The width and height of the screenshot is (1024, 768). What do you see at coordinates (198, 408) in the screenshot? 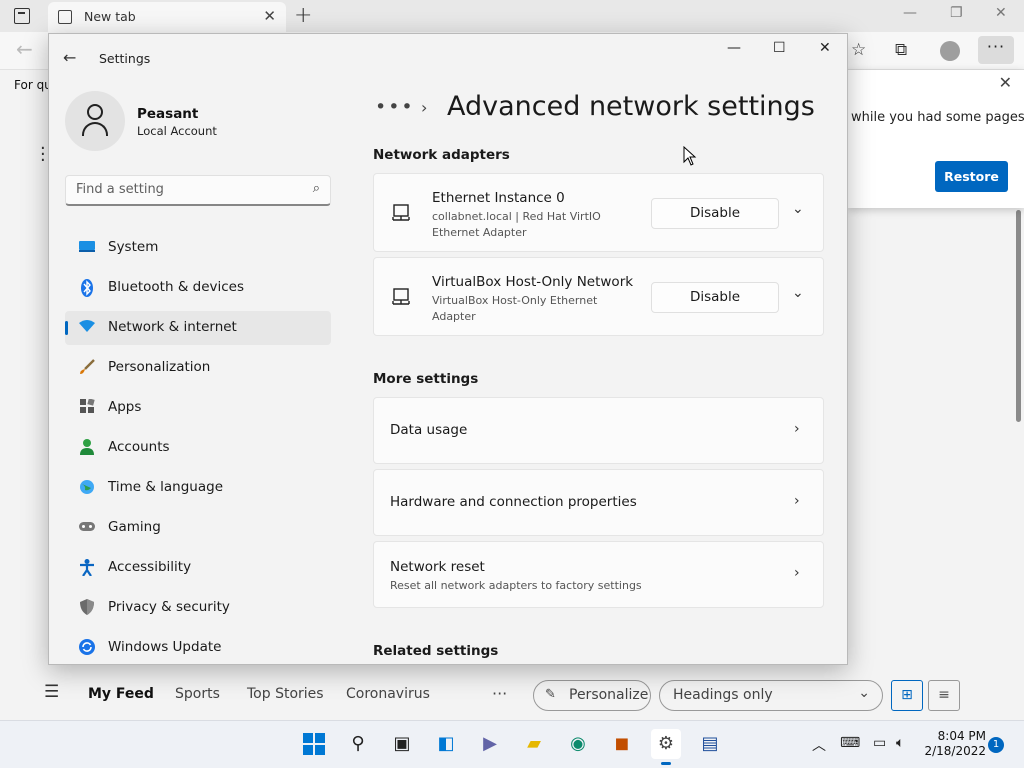
I see `sidebar-item-apps: Apps` at bounding box center [198, 408].